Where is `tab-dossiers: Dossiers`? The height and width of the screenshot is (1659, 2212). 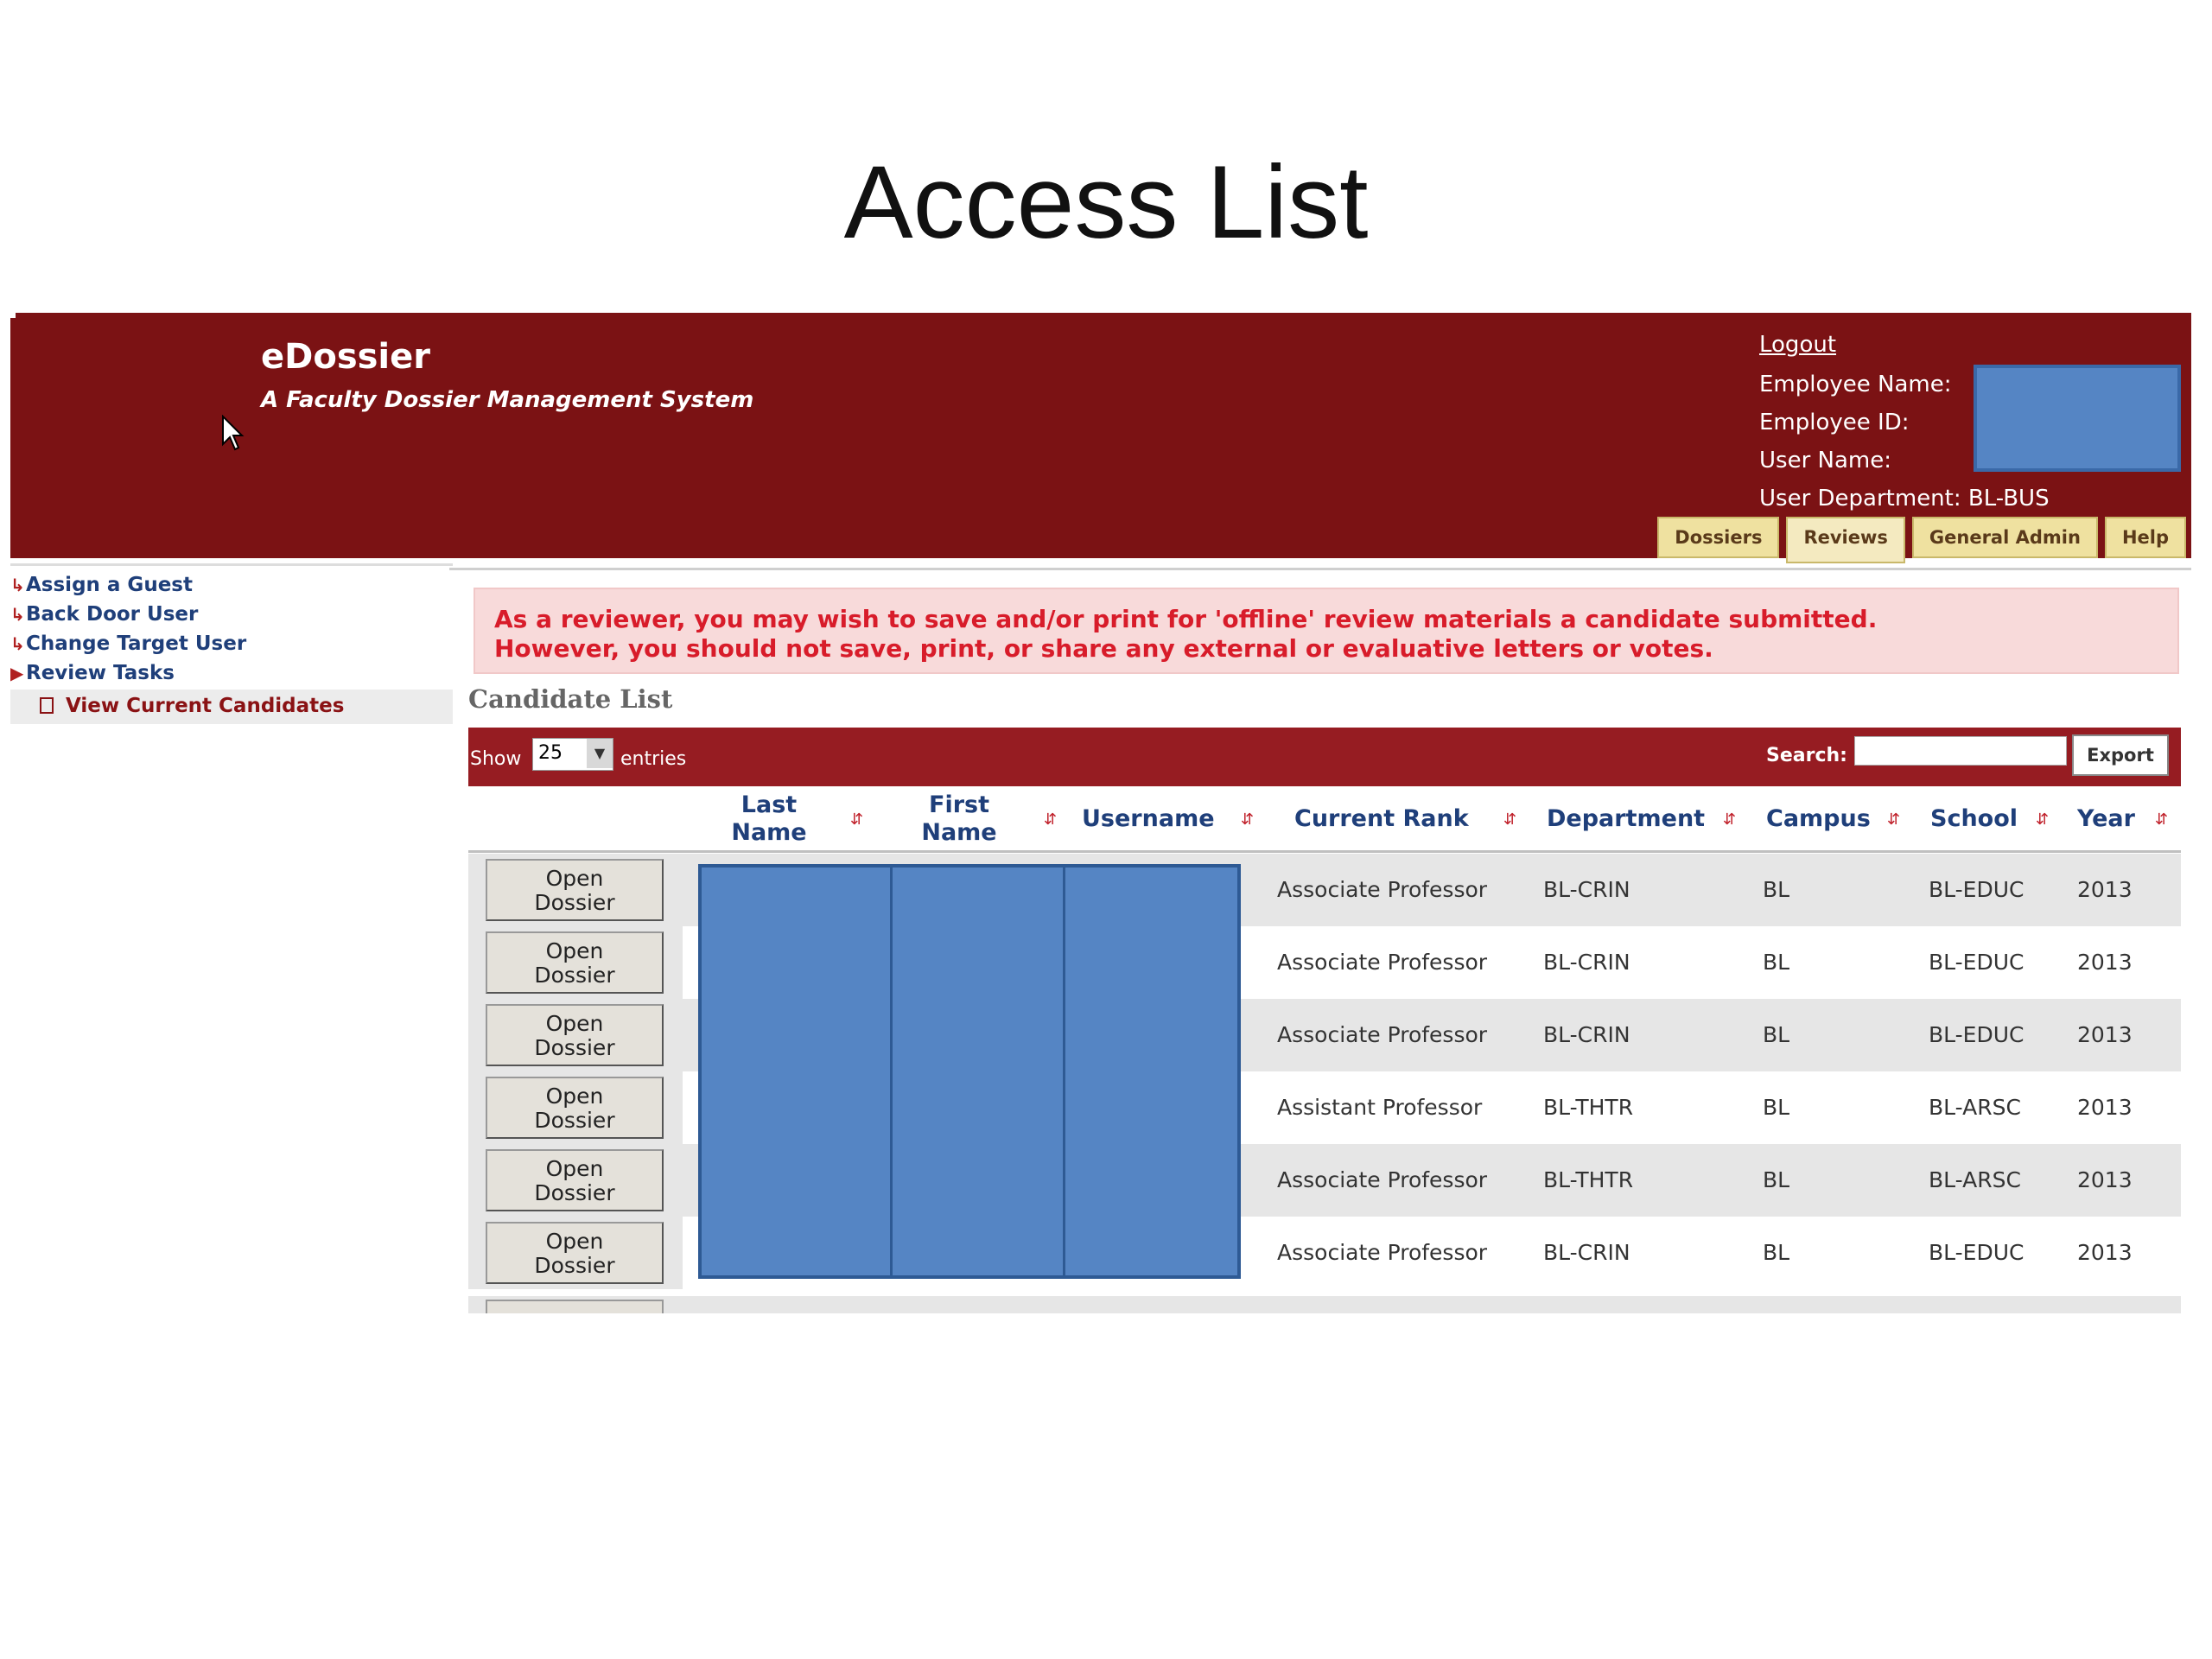 tab-dossiers: Dossiers is located at coordinates (1718, 537).